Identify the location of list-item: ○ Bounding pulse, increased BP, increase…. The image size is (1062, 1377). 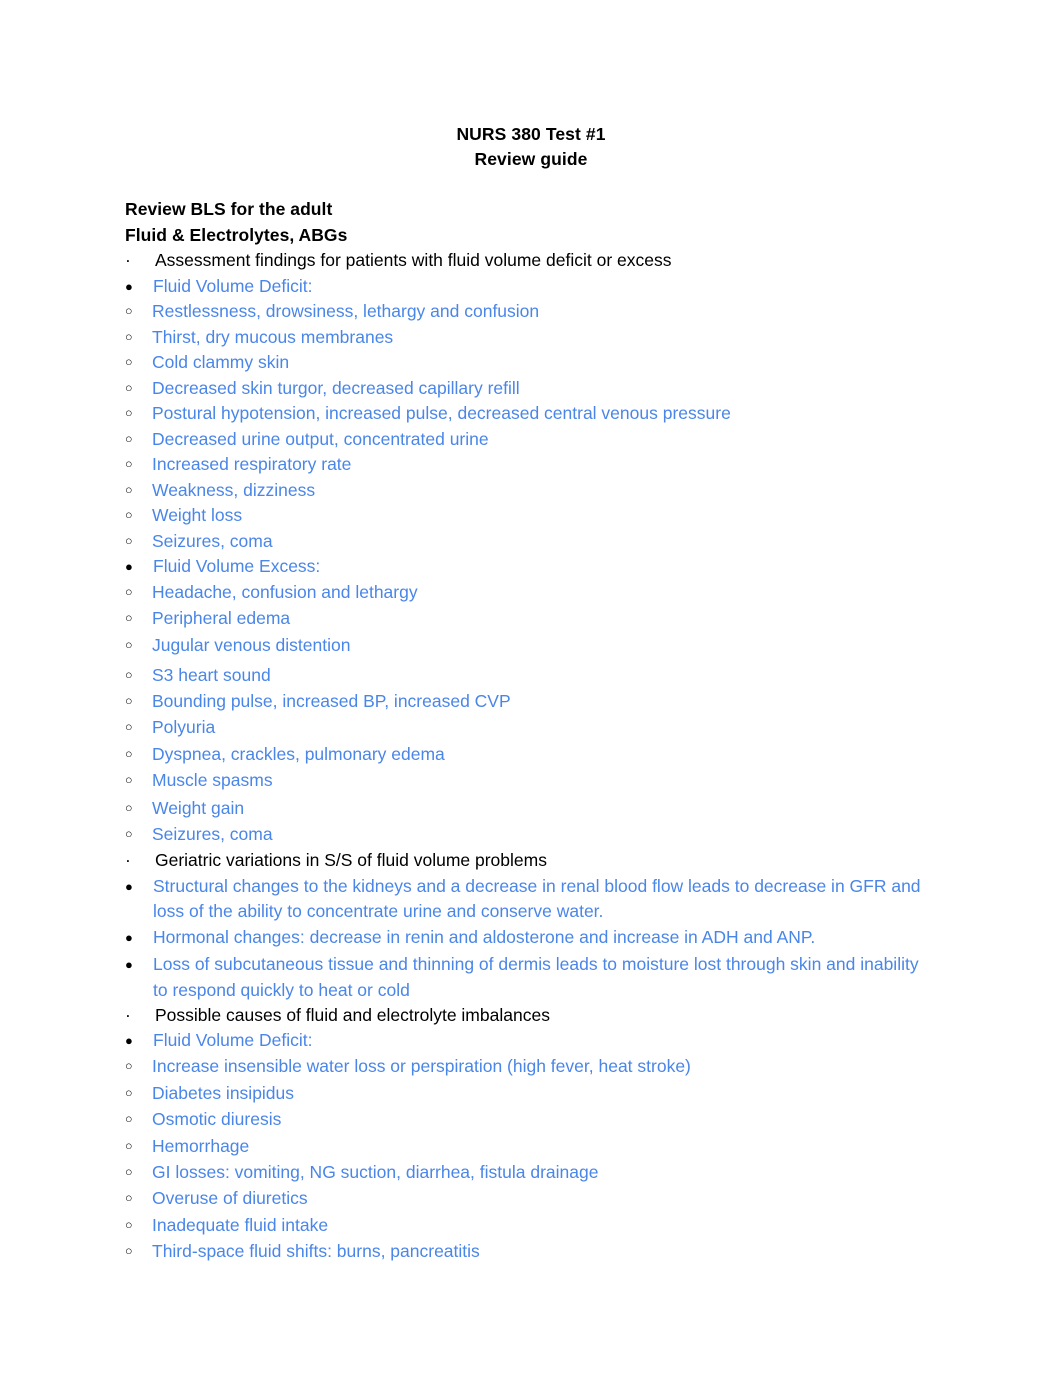
(531, 702).